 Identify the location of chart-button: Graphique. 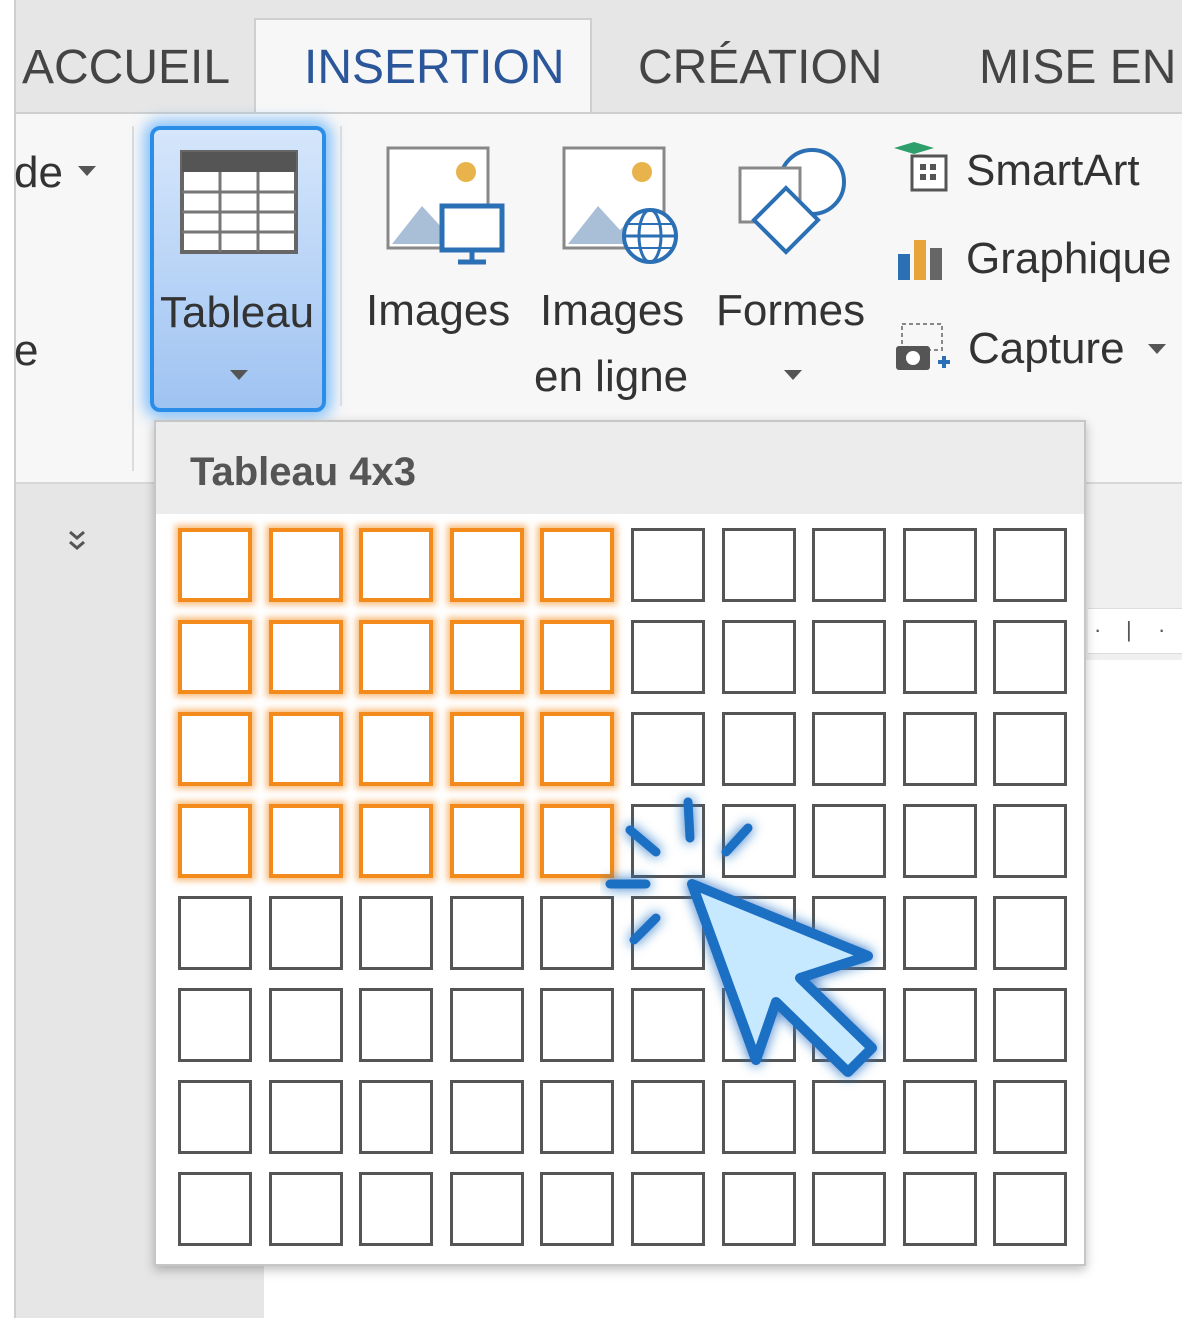
(1036, 261).